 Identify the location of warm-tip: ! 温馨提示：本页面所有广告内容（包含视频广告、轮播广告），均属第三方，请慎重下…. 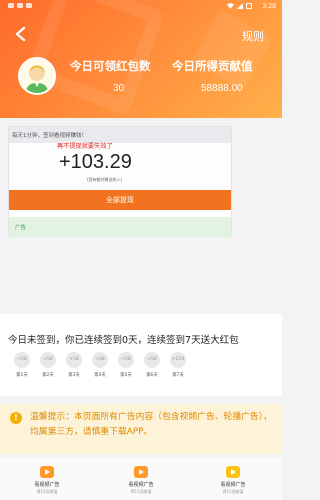
(141, 429).